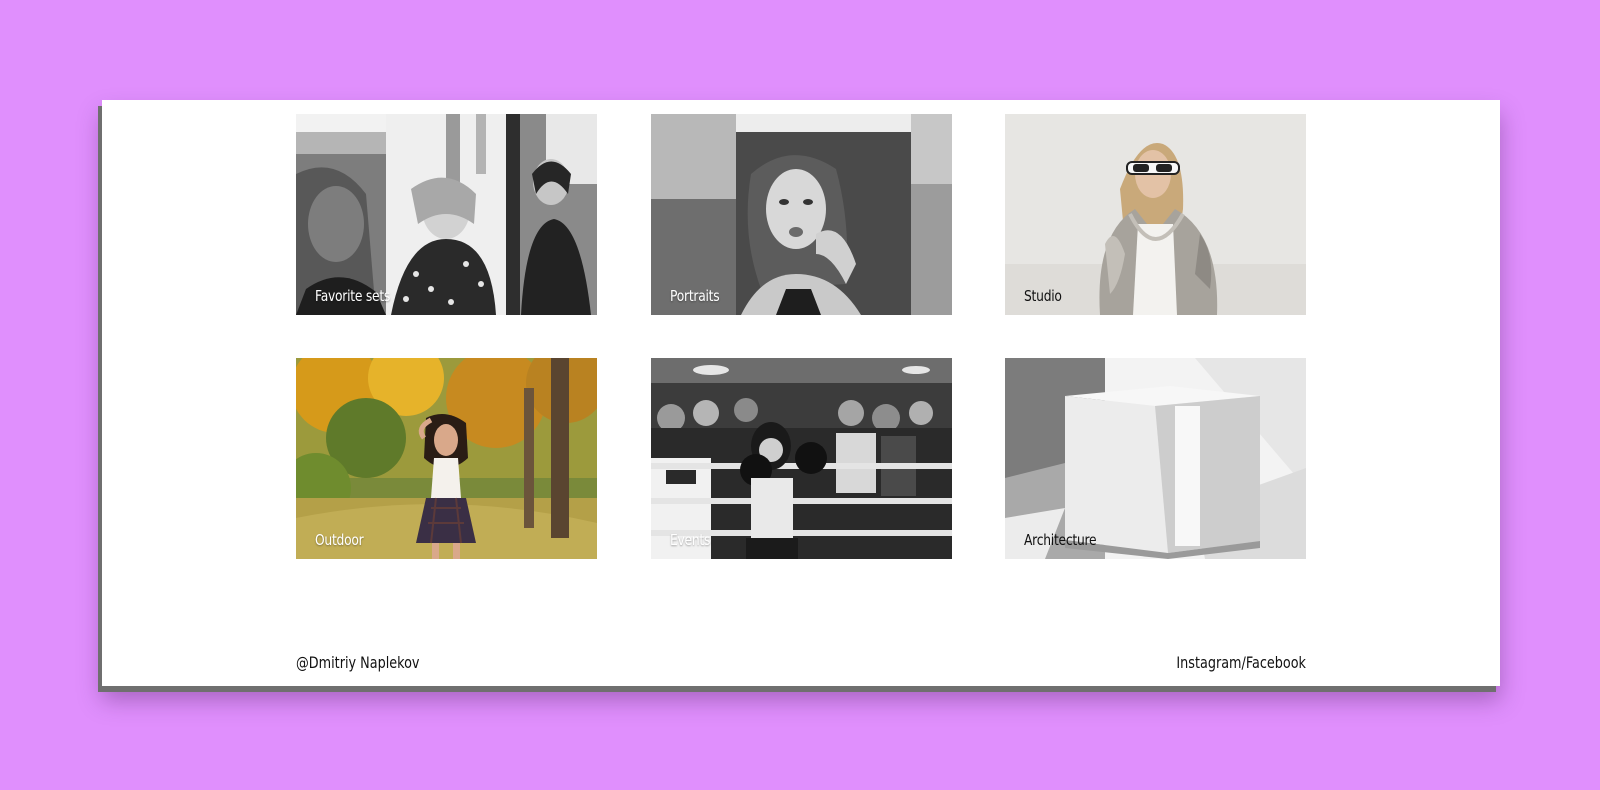  I want to click on tile-label-favorite-sets: Favorite sets, so click(353, 296).